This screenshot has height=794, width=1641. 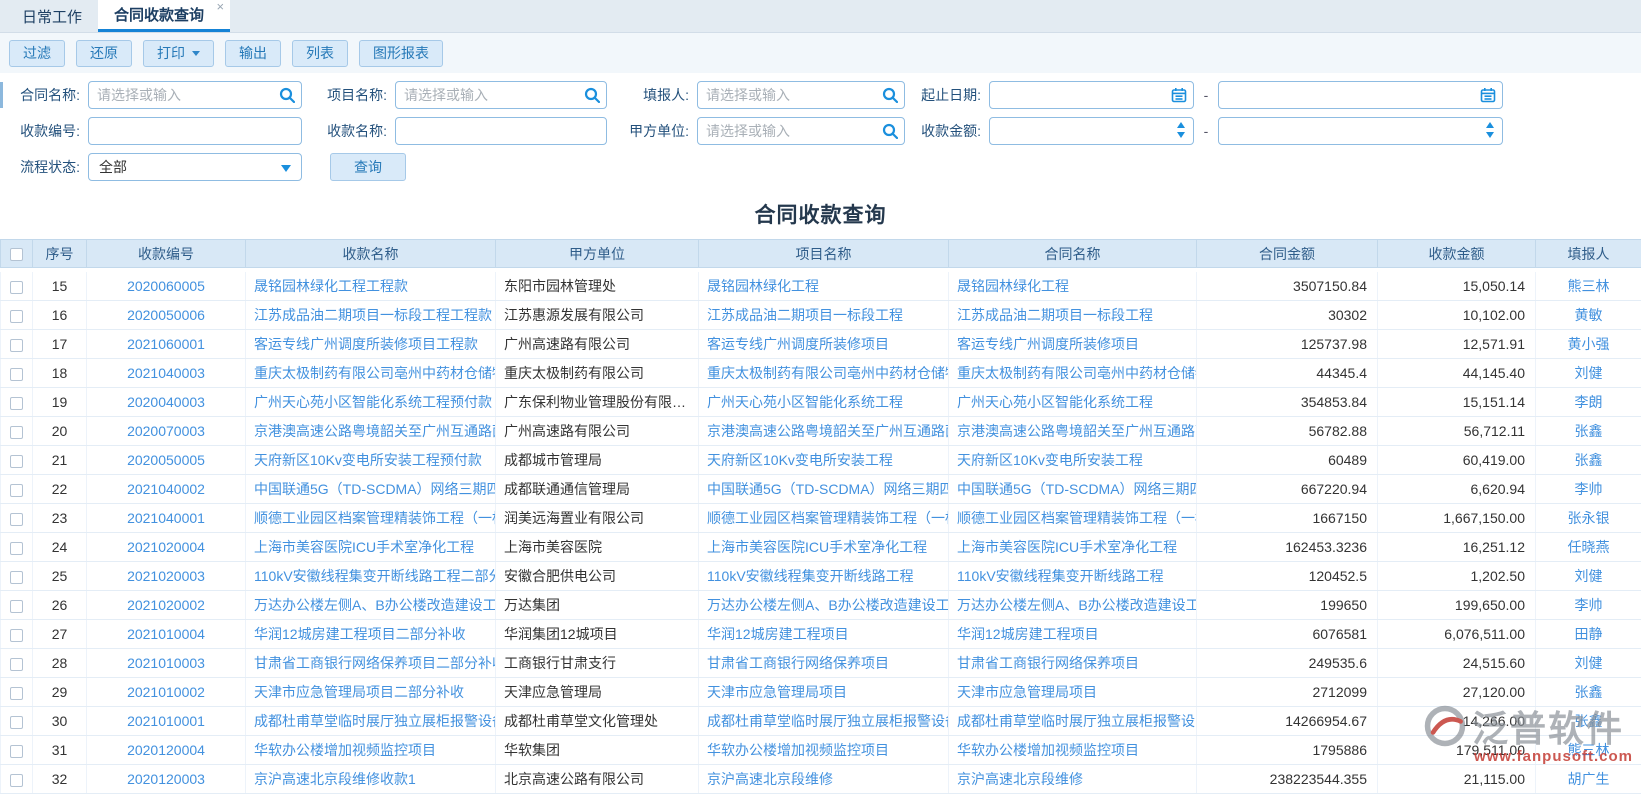 What do you see at coordinates (1091, 95) in the screenshot?
I see `date-from-input` at bounding box center [1091, 95].